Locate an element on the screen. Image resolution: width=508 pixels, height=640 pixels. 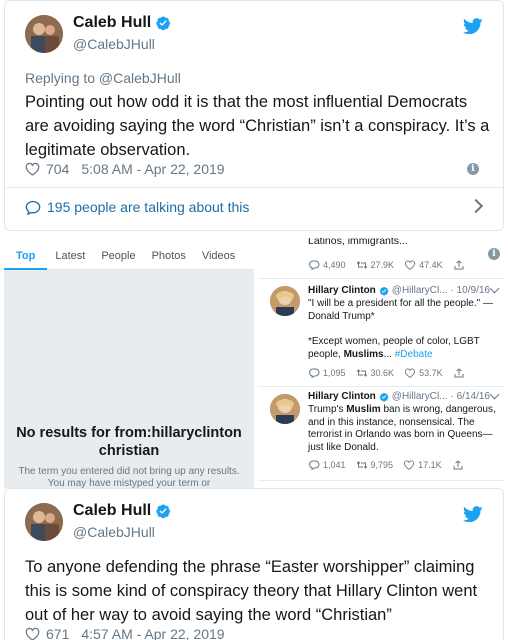
retweet-action: 27.9K is located at coordinates (375, 265).